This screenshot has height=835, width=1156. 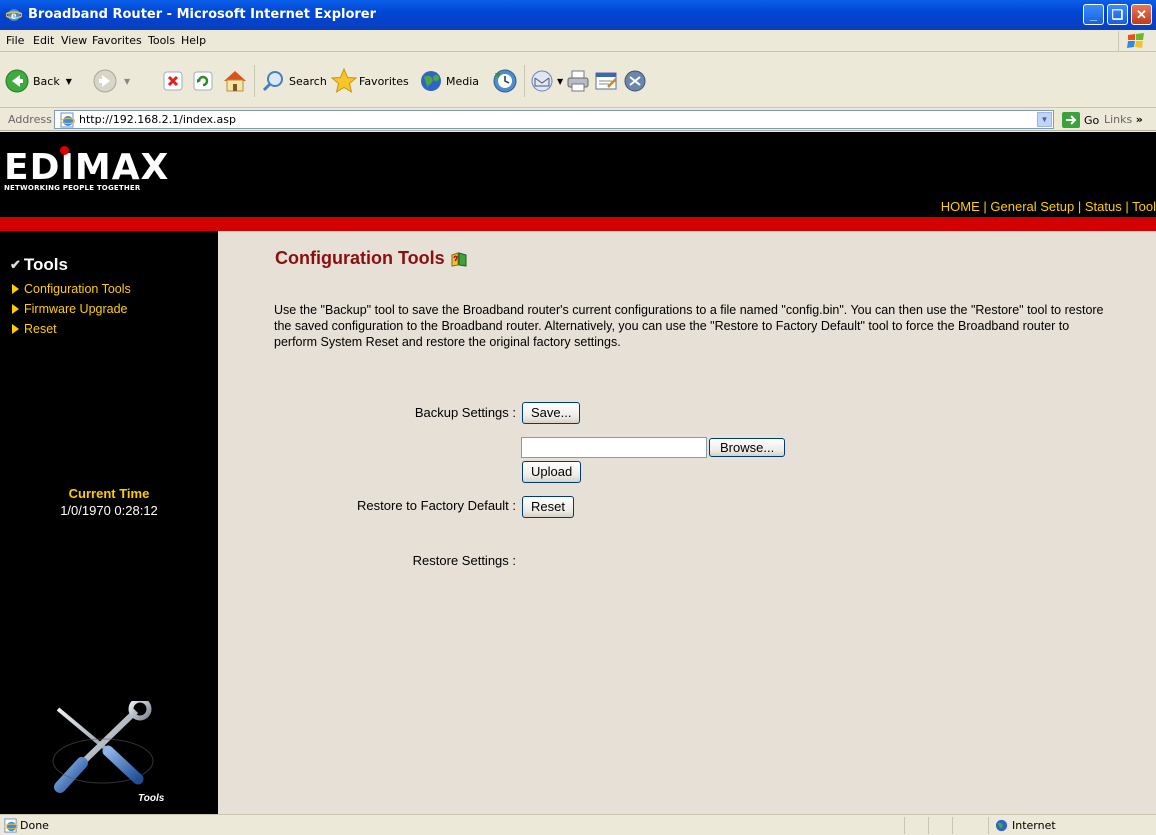 I want to click on print-icon, so click(x=578, y=81).